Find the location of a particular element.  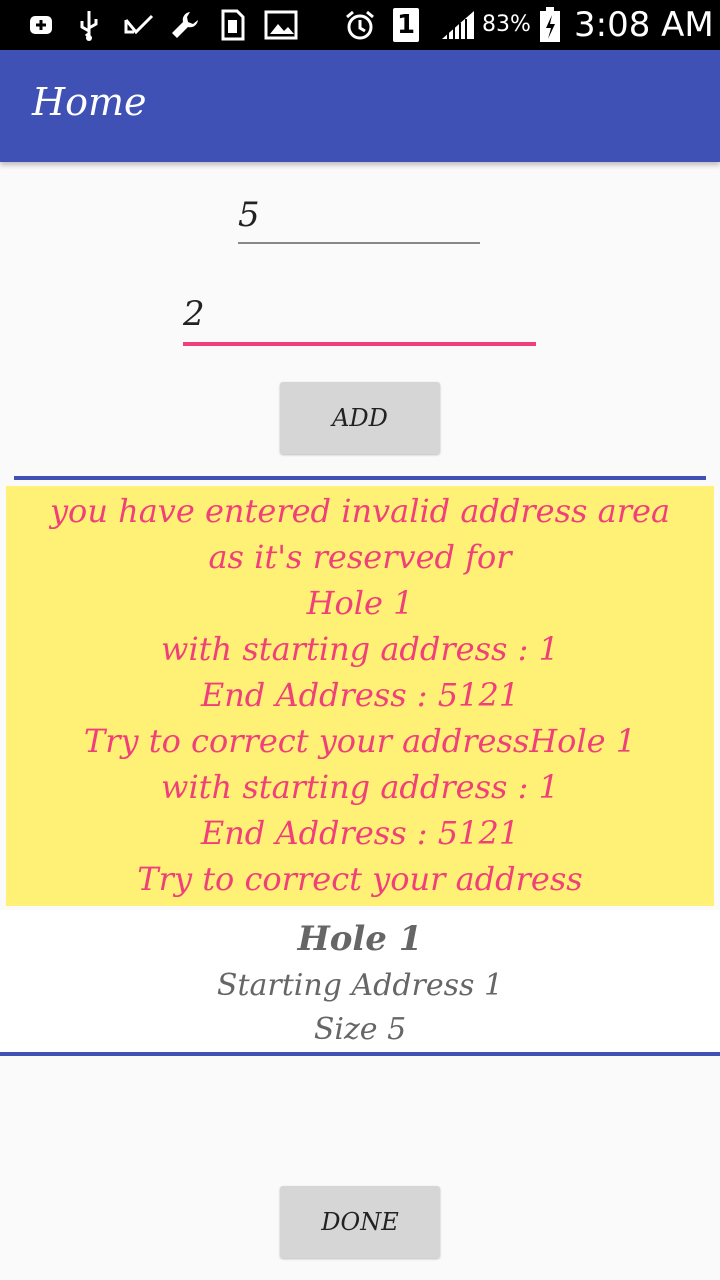

second-number-input: 2 is located at coordinates (194, 314).